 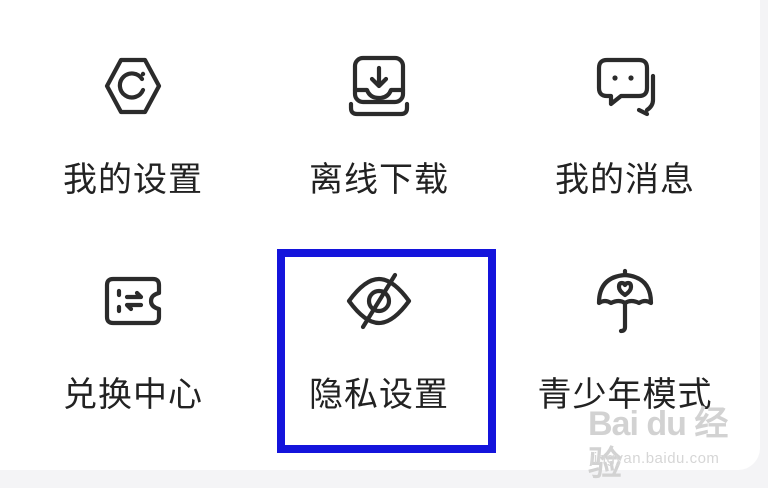 I want to click on download-tray-icon, so click(x=379, y=86).